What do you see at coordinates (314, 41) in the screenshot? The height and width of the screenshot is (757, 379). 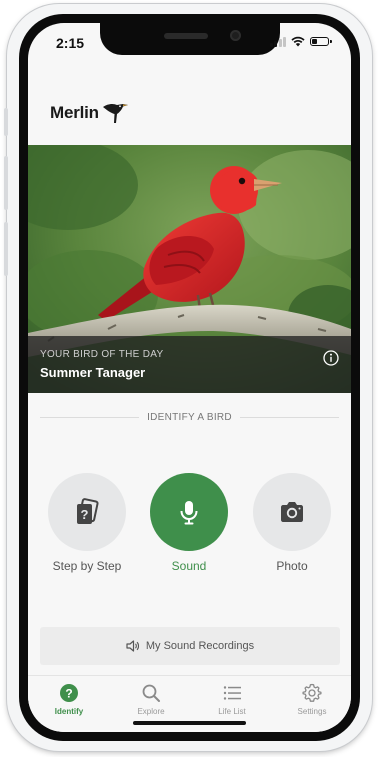 I see `battery-fill` at bounding box center [314, 41].